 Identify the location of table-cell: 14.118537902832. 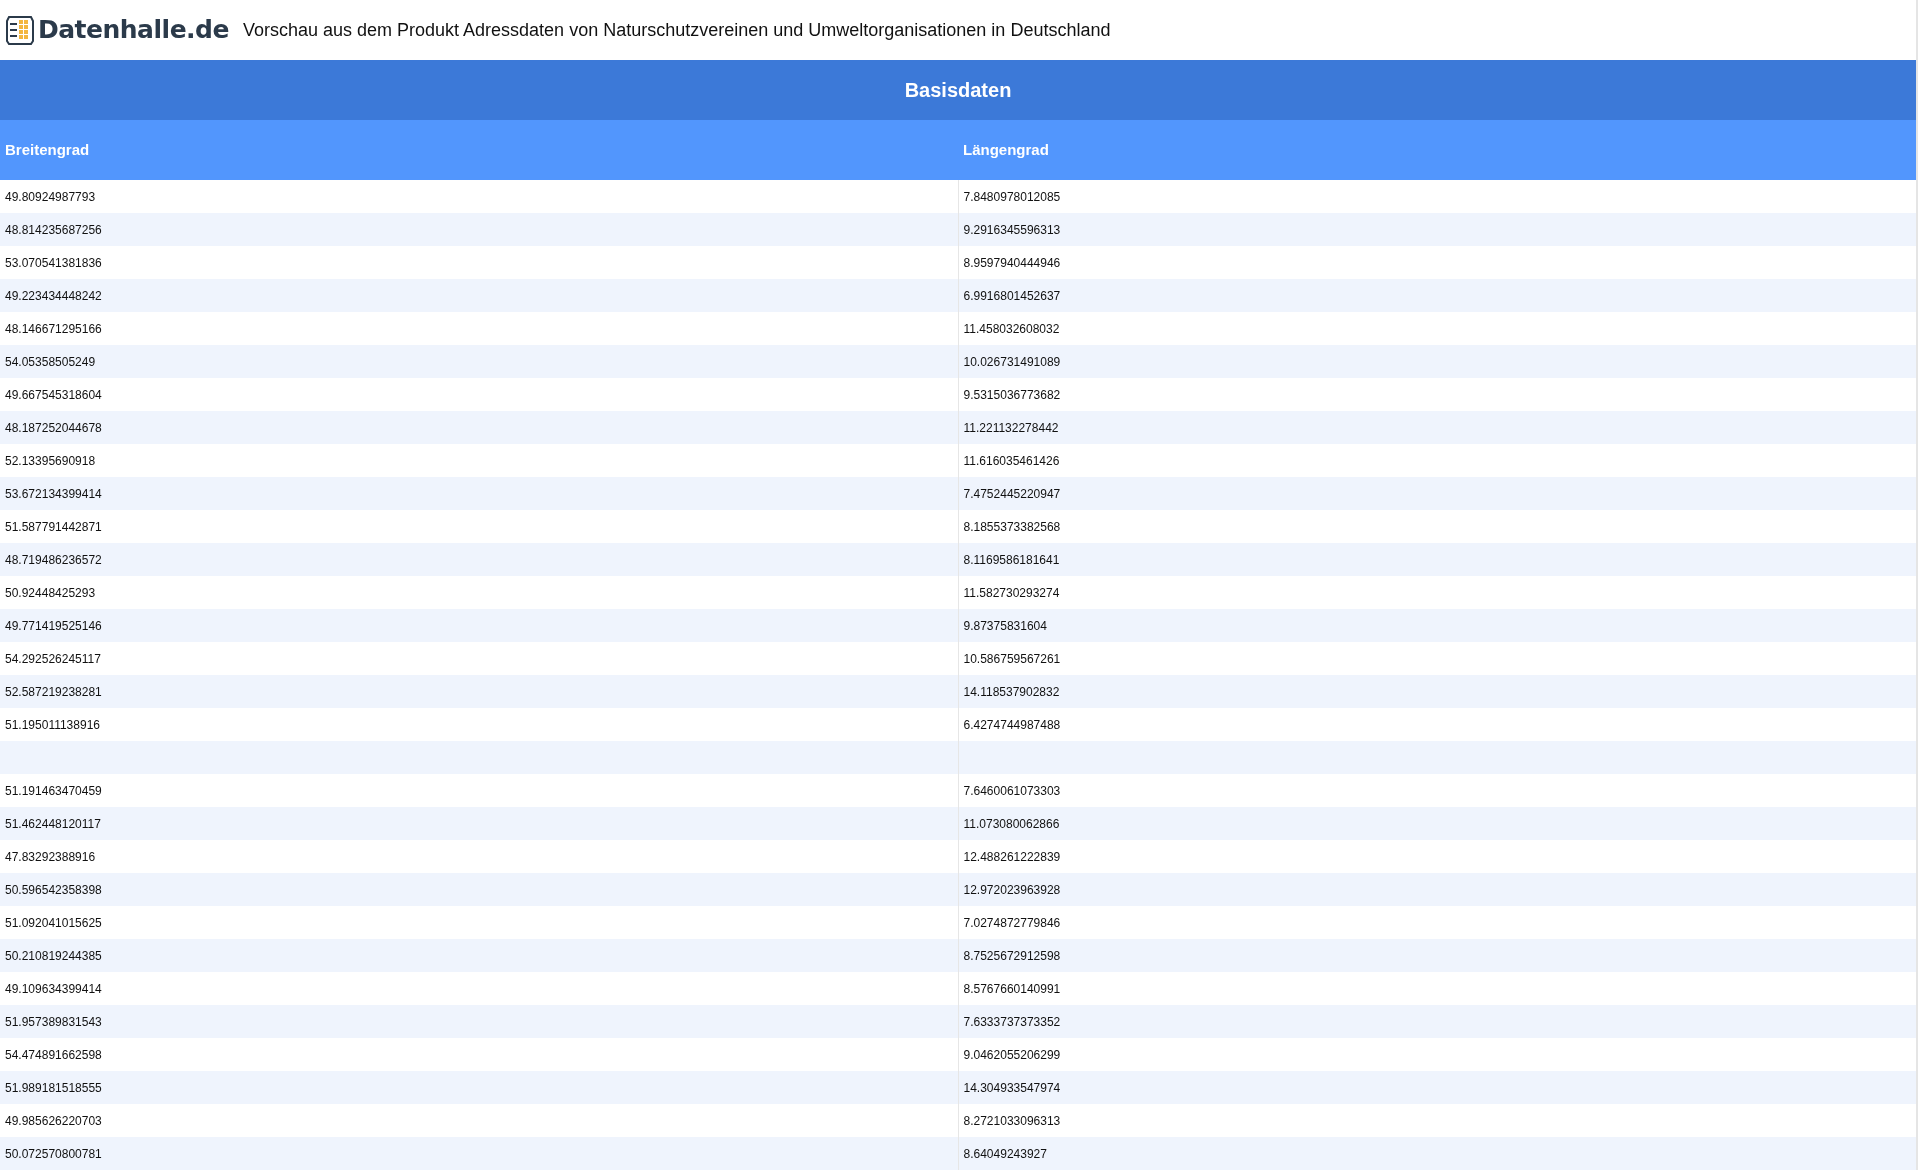
(1437, 691).